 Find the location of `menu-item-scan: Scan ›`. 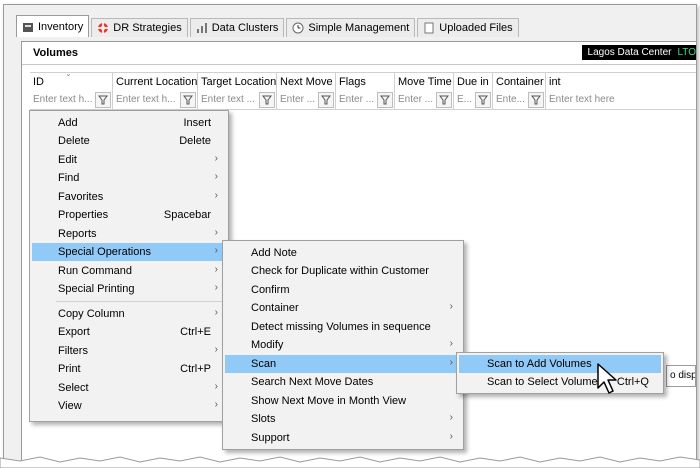

menu-item-scan: Scan › is located at coordinates (343, 364).